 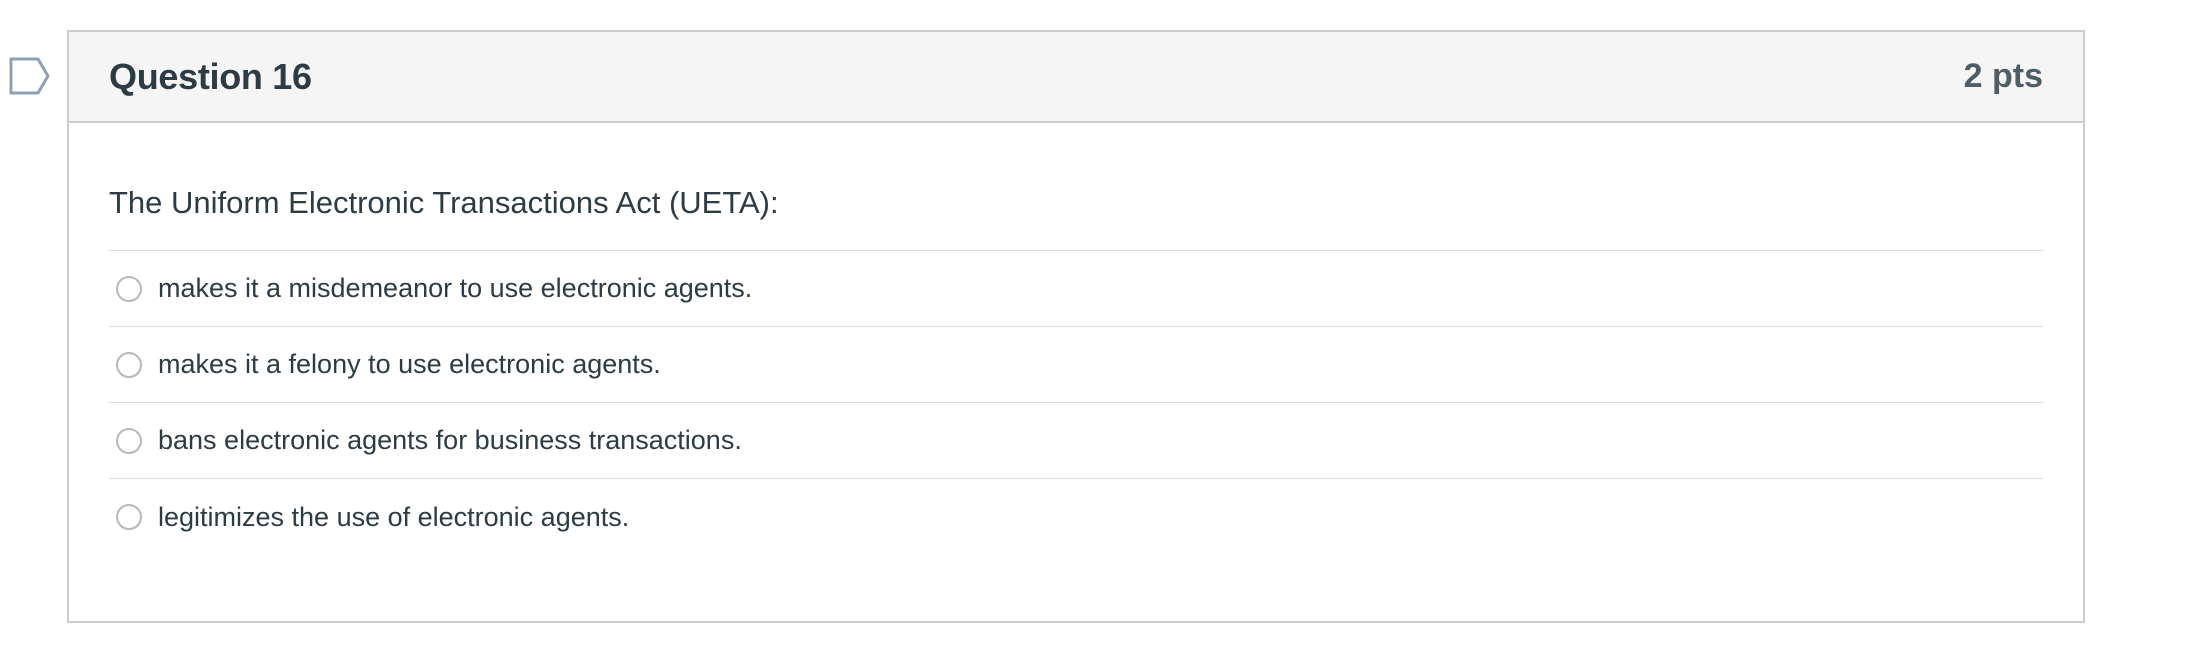 What do you see at coordinates (1076, 77) in the screenshot?
I see `question-header: Question 16 2 pts` at bounding box center [1076, 77].